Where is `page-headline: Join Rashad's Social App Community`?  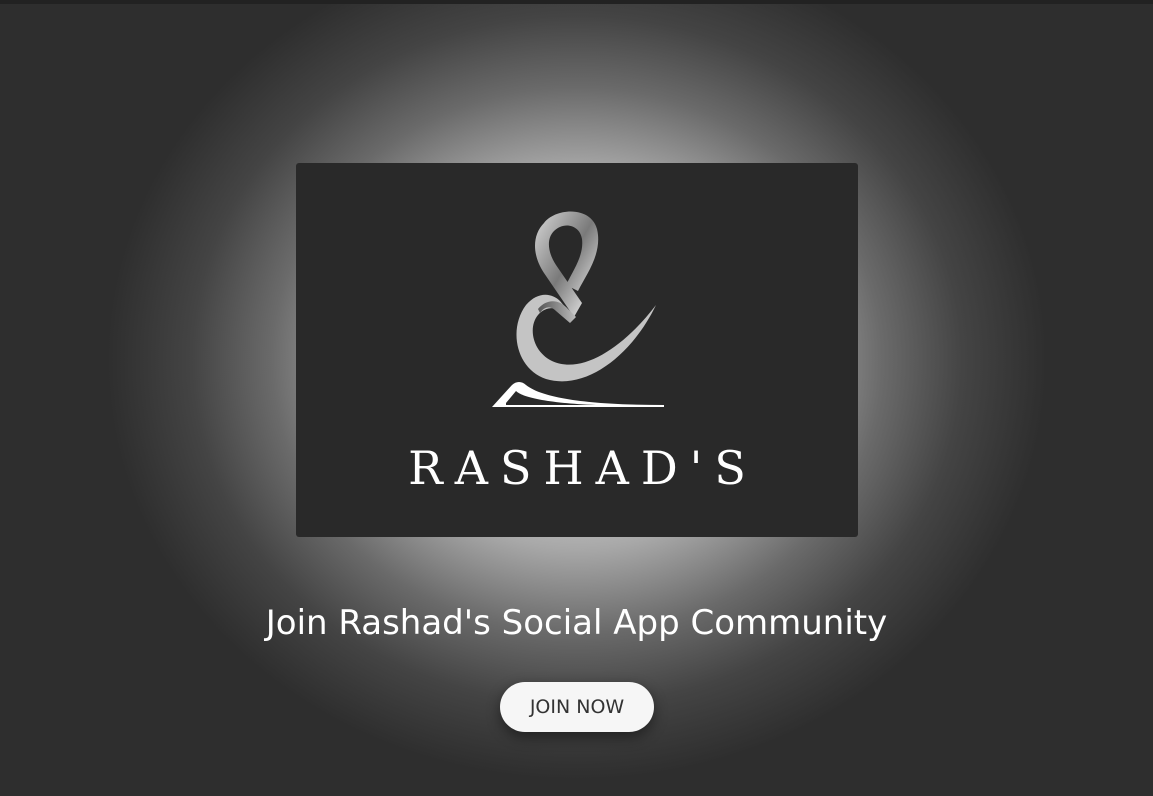
page-headline: Join Rashad's Social App Community is located at coordinates (576, 623).